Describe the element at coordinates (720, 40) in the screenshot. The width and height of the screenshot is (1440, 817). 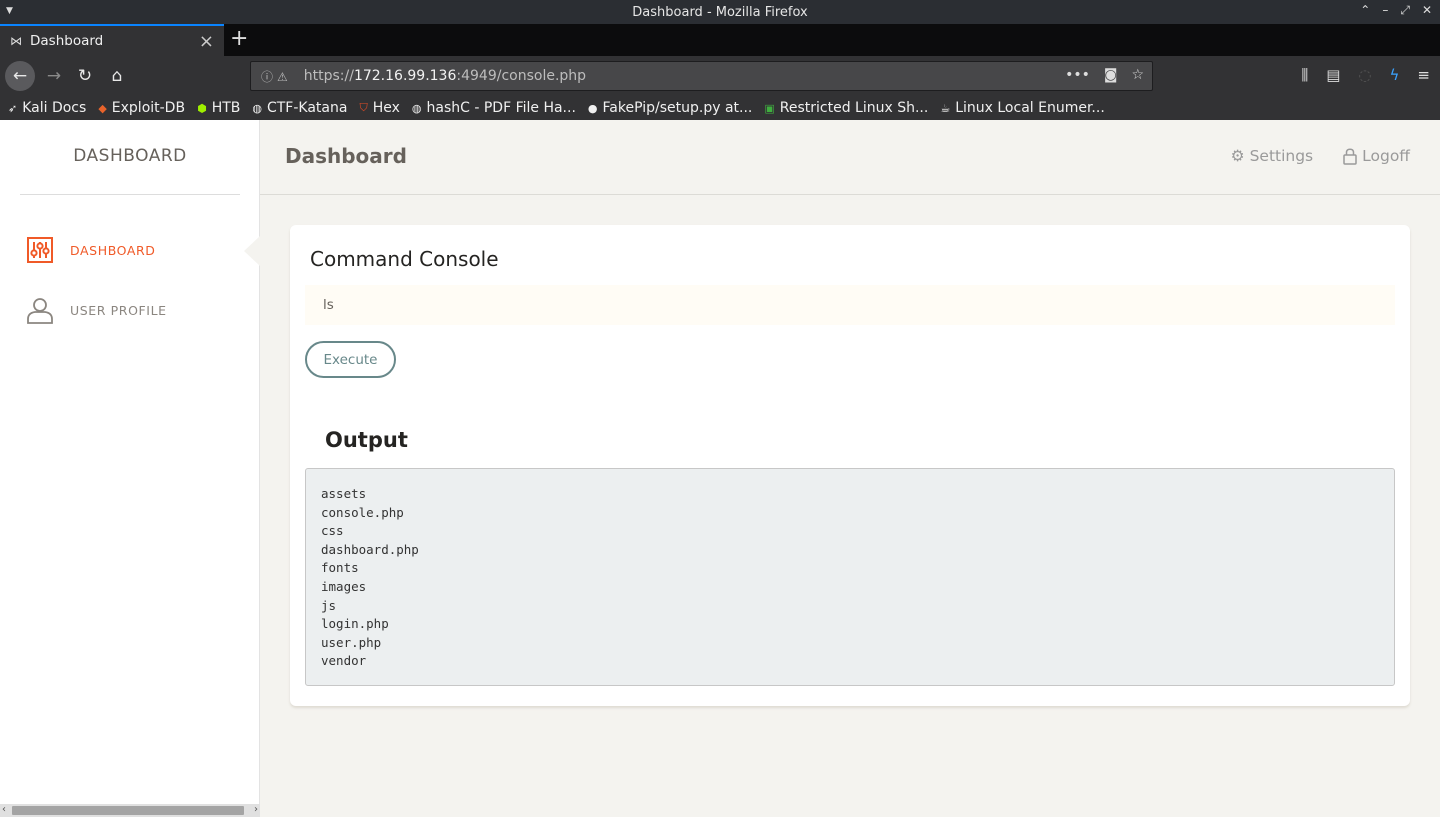
I see `tab-bar: ⋈ Dashboard × +` at that location.